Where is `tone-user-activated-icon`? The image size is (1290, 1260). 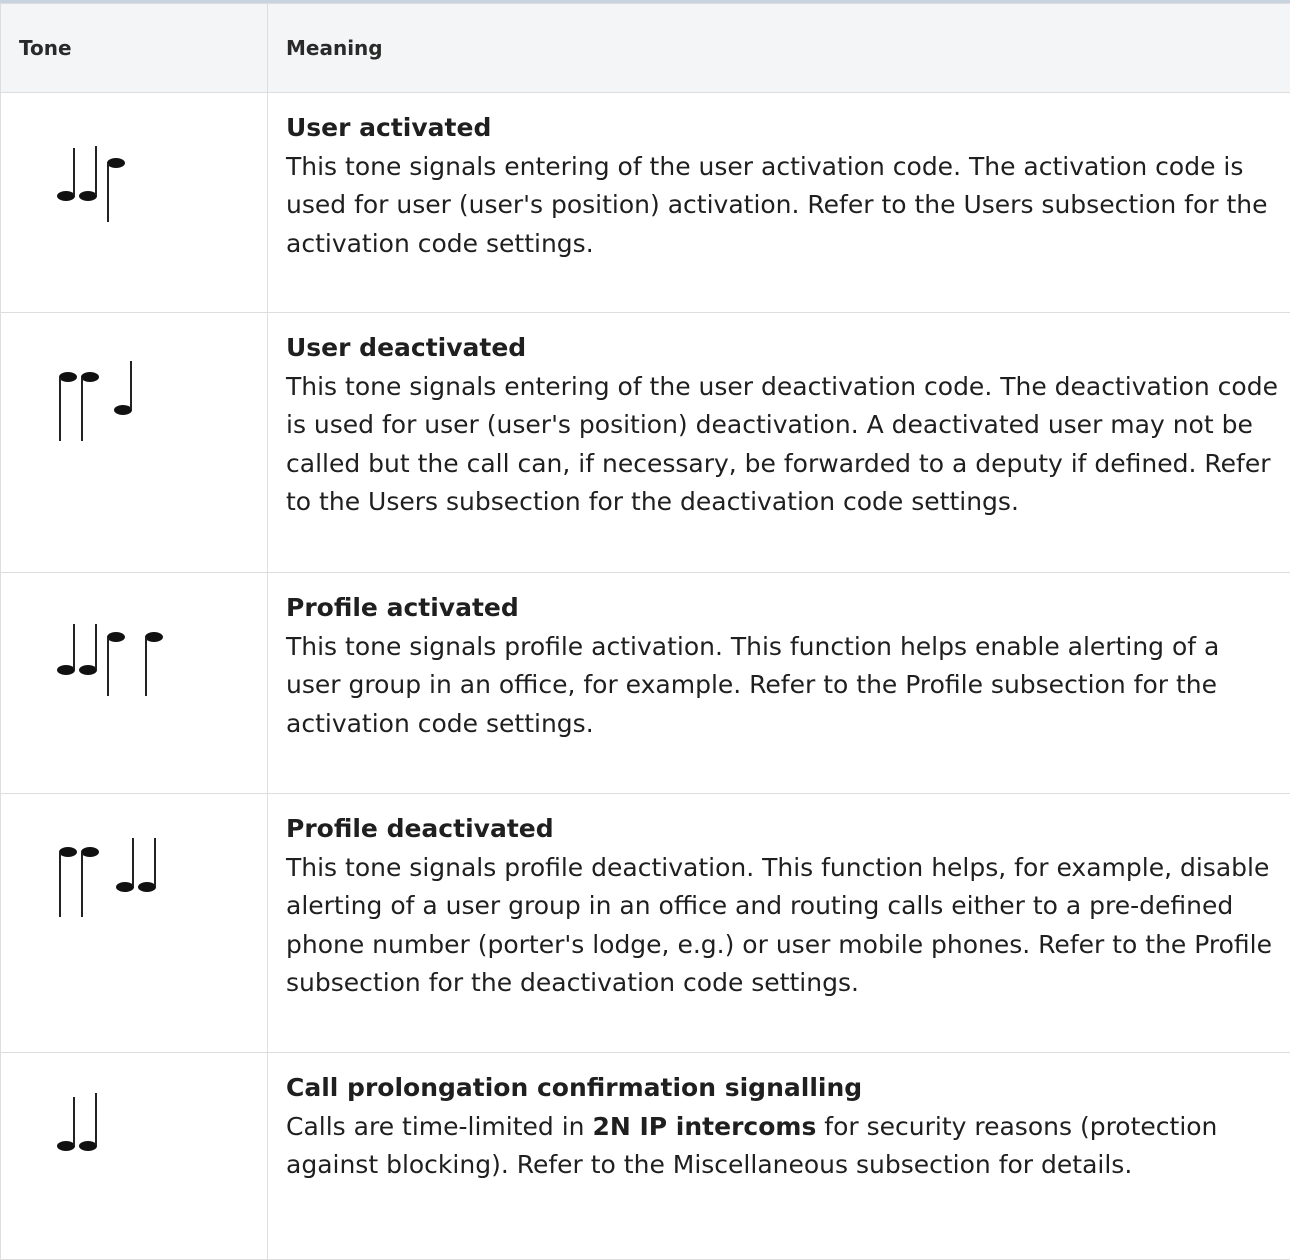 tone-user-activated-icon is located at coordinates (113, 183).